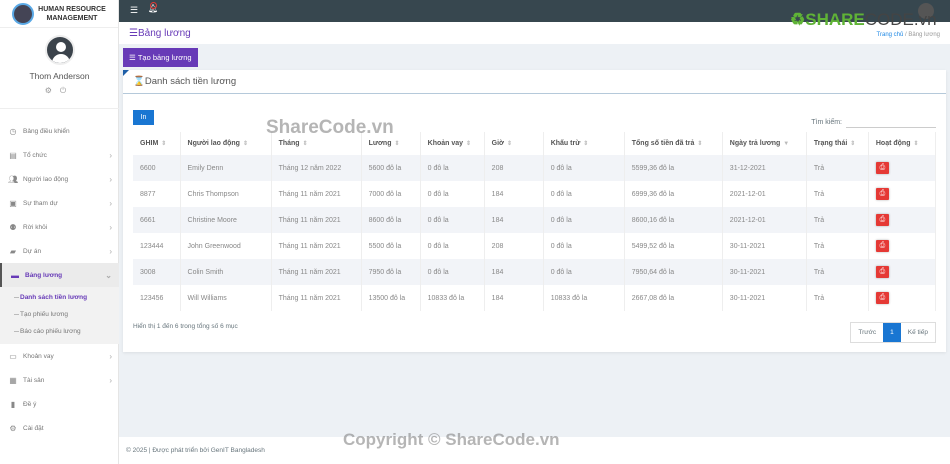  Describe the element at coordinates (918, 332) in the screenshot. I see `next-button: Kế tiếp` at that location.